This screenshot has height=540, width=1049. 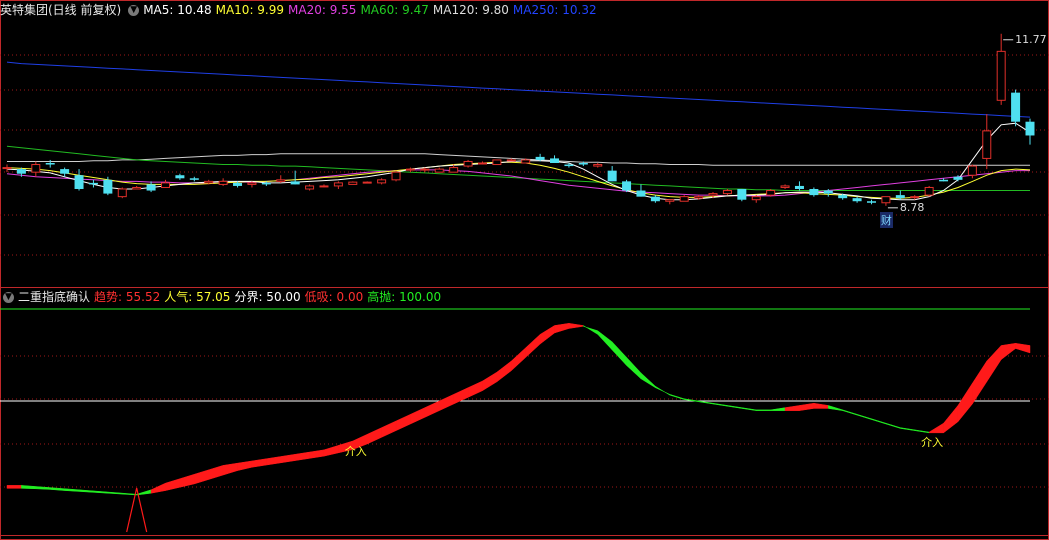 What do you see at coordinates (554, 10) in the screenshot?
I see `ma-legend-item-5: MA250: 10.32` at bounding box center [554, 10].